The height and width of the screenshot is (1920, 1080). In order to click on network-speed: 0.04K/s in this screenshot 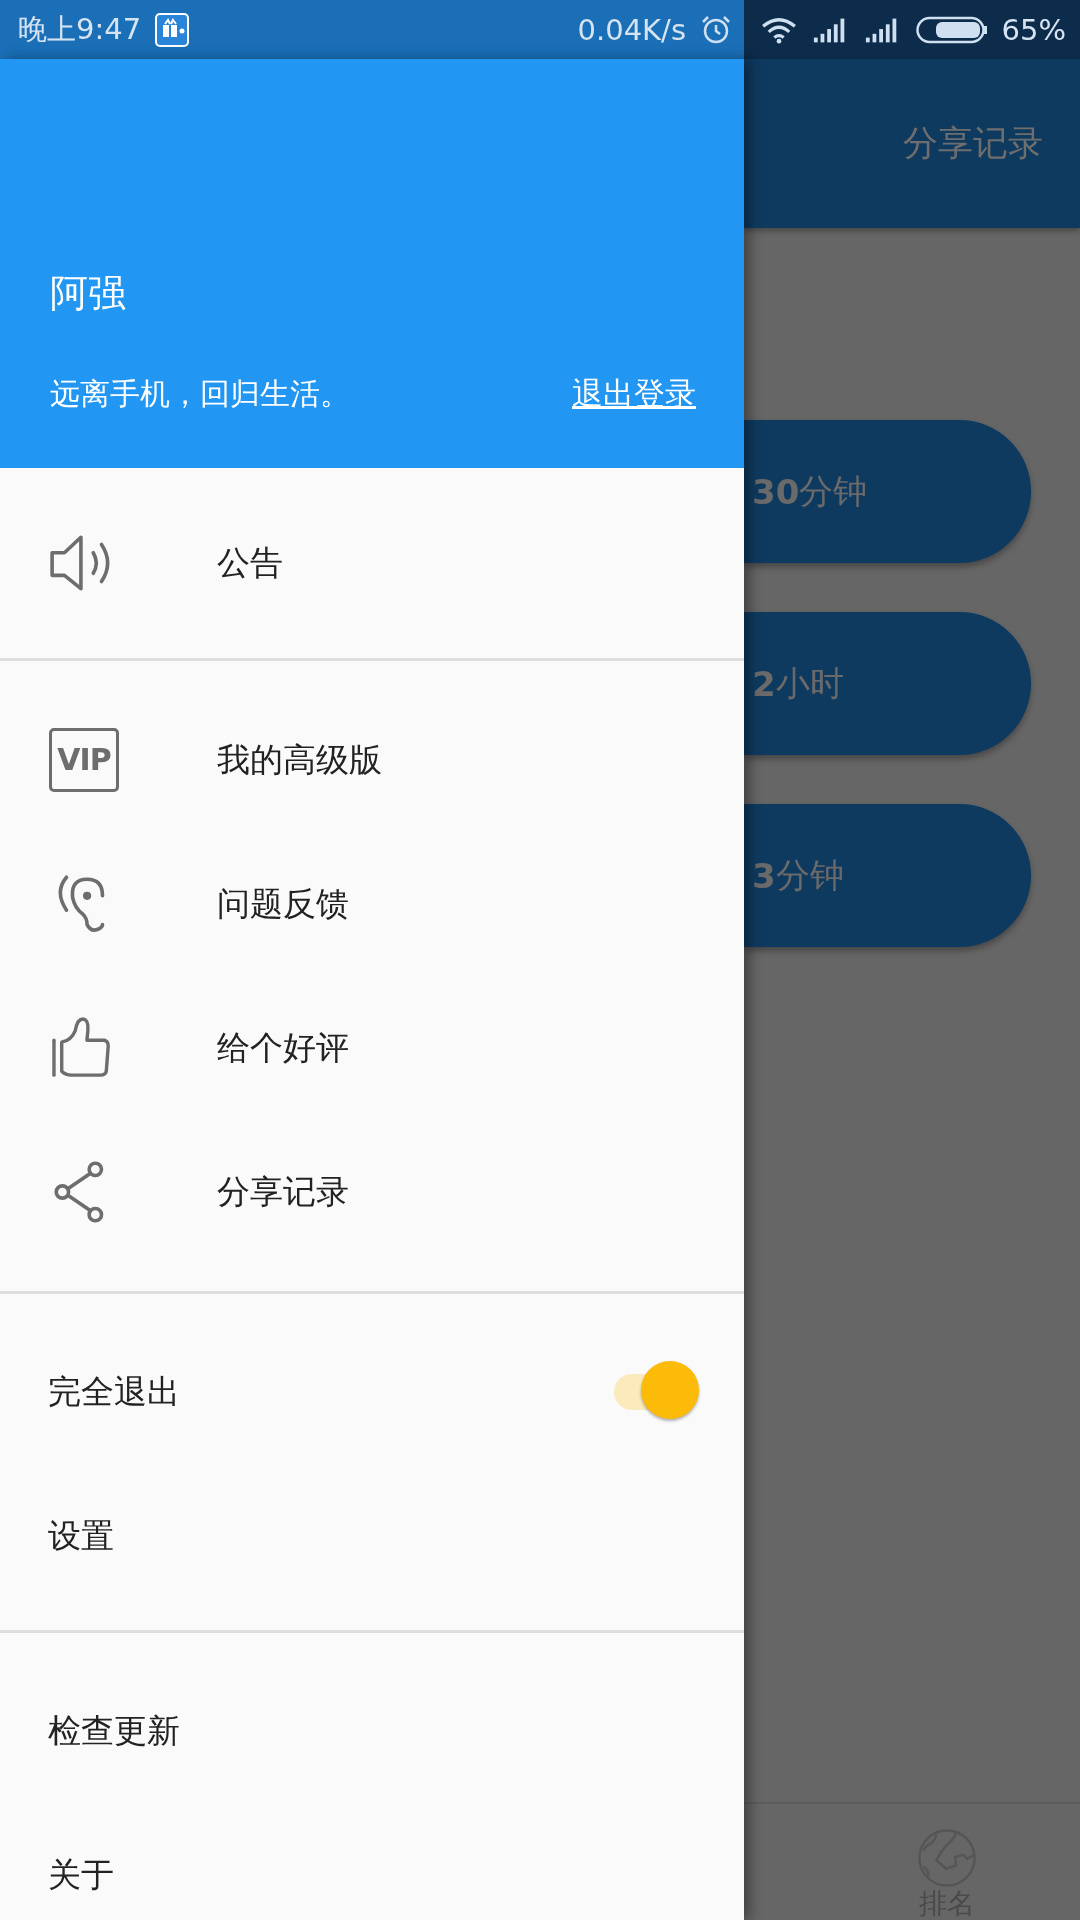, I will do `click(631, 29)`.